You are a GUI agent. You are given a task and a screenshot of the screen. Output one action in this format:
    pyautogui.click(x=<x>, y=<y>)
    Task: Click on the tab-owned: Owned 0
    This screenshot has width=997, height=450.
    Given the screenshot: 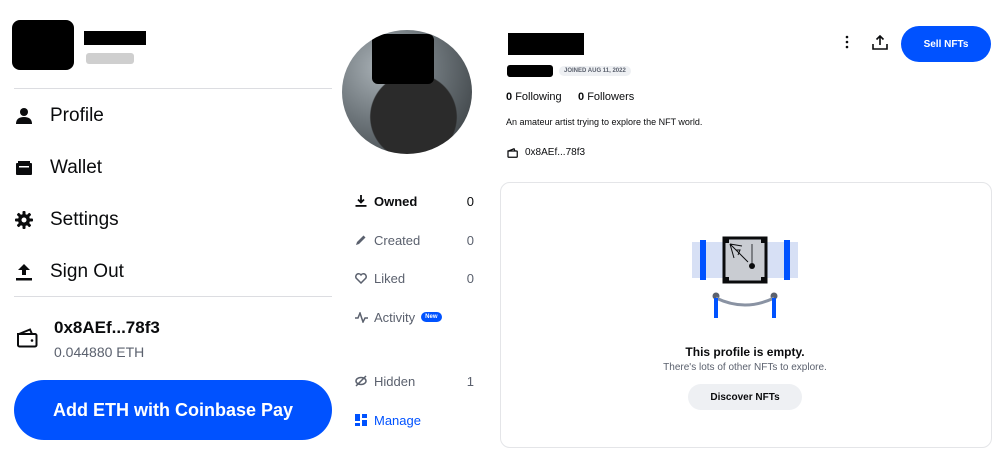 What is the action you would take?
    pyautogui.click(x=416, y=201)
    